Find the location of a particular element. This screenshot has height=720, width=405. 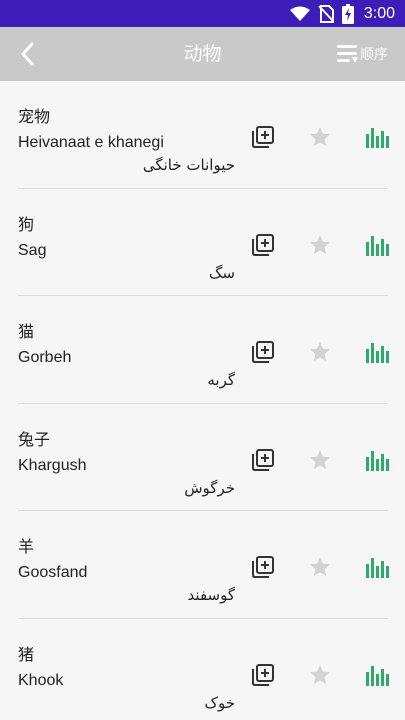

word-chinese: 兔子 is located at coordinates (34, 439).